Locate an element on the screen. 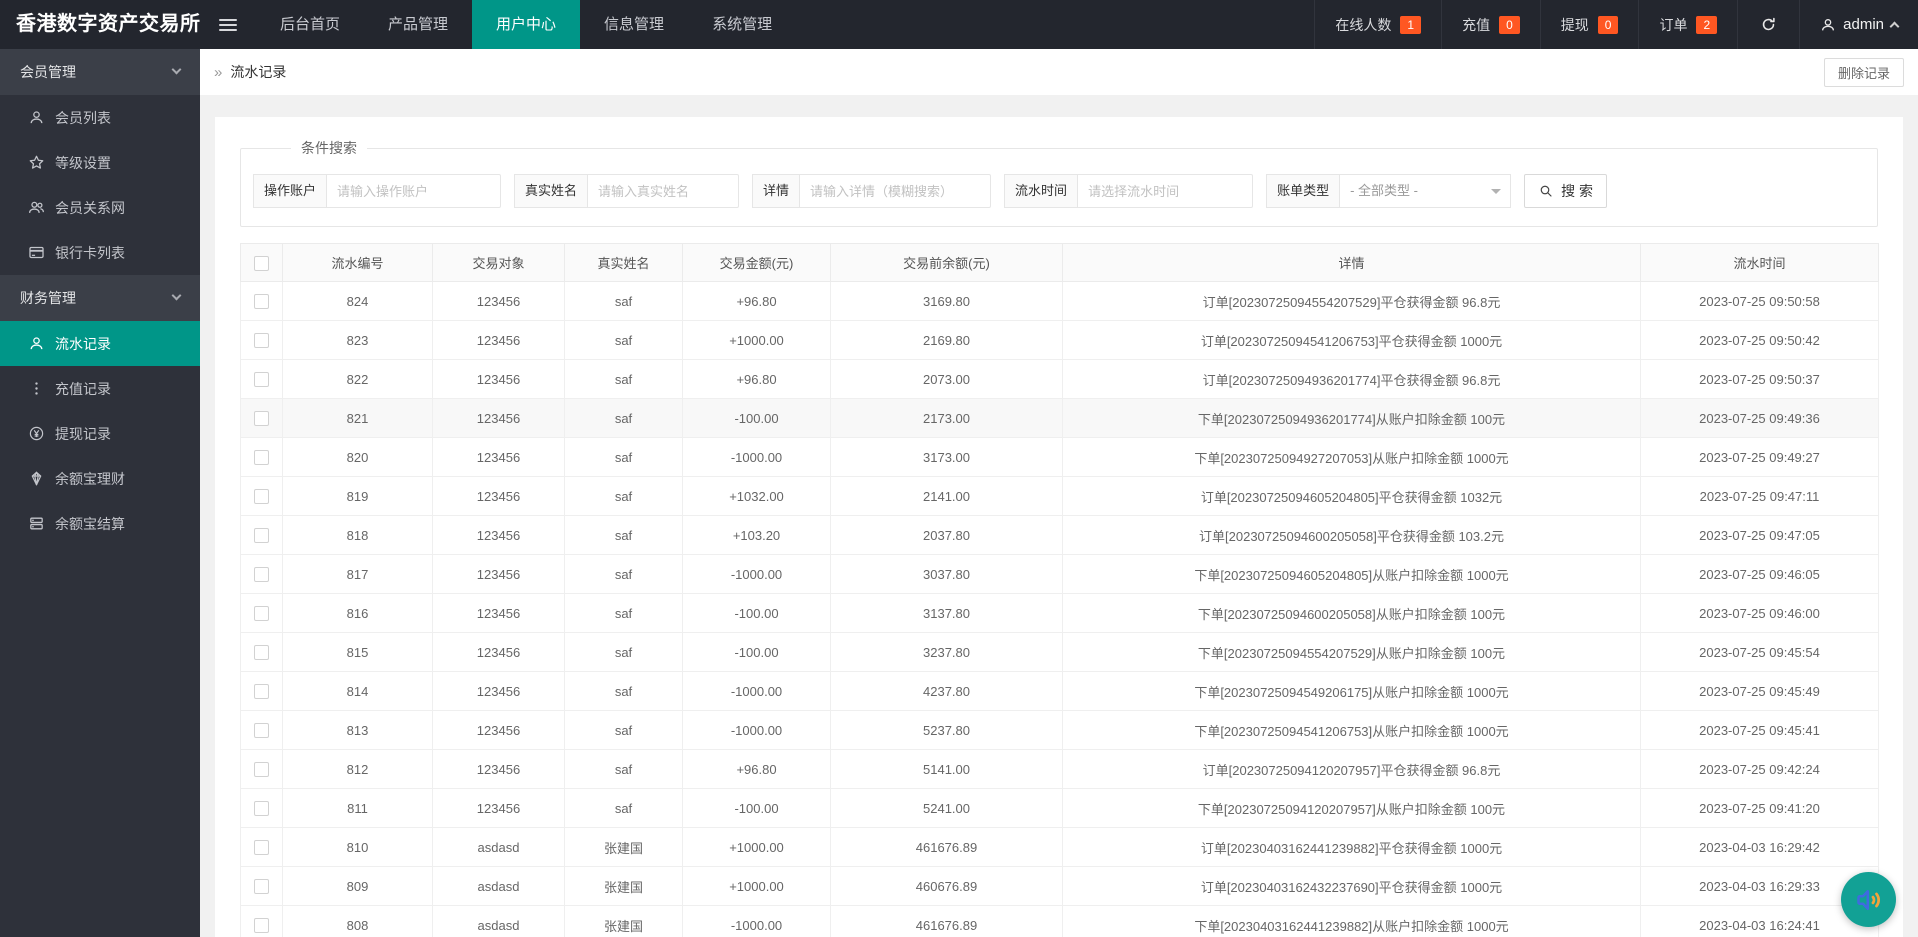 This screenshot has width=1918, height=937. sidebar-item-0-3: 银行卡列表 is located at coordinates (100, 252).